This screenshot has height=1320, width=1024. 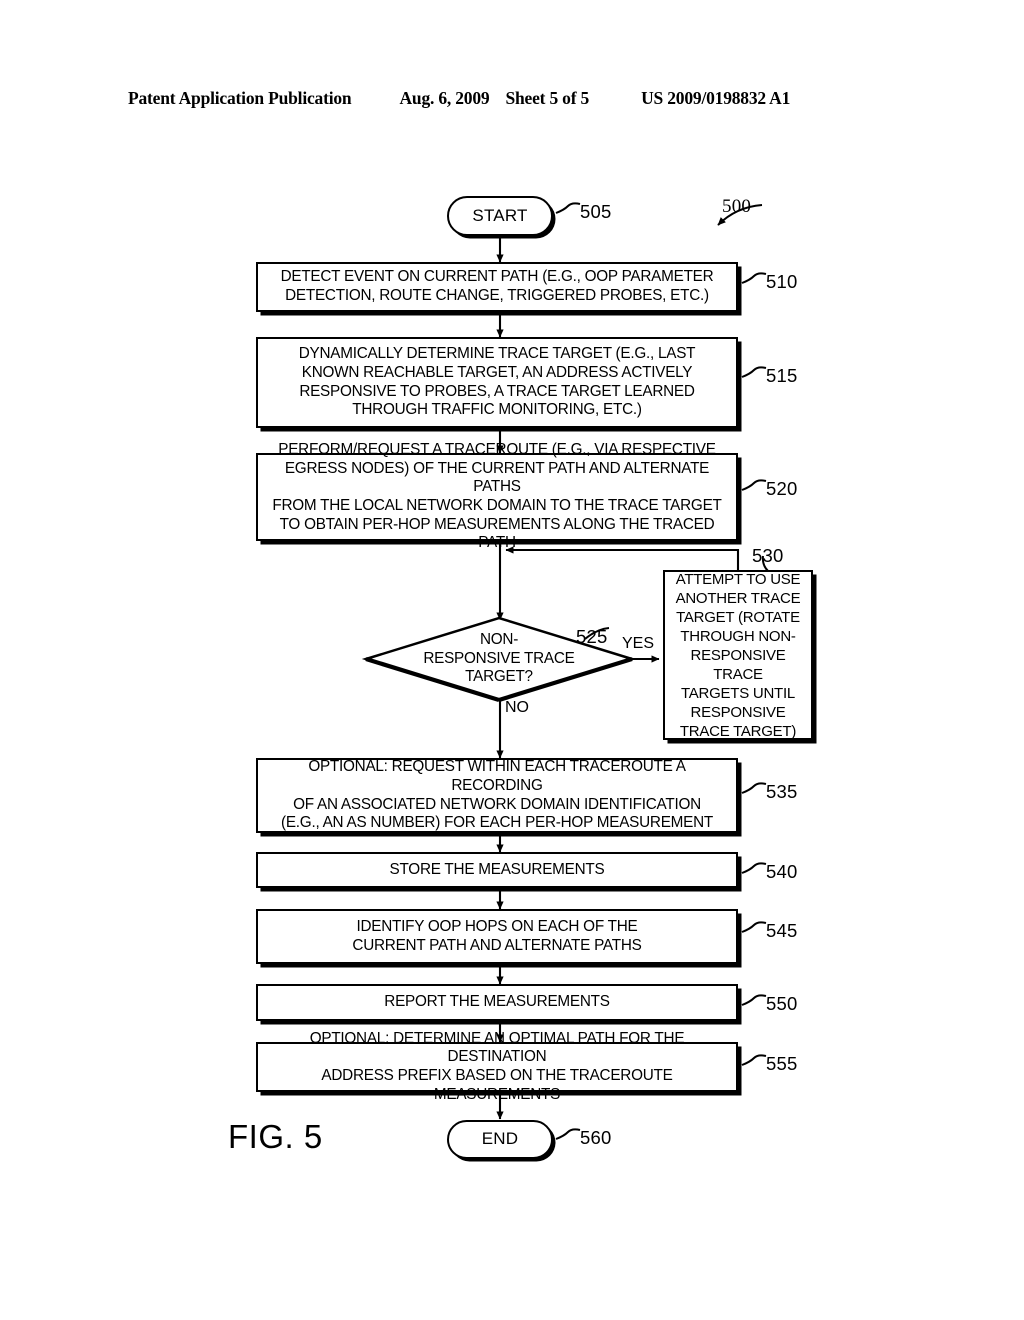 I want to click on ref-numeral-500: 500, so click(x=737, y=206).